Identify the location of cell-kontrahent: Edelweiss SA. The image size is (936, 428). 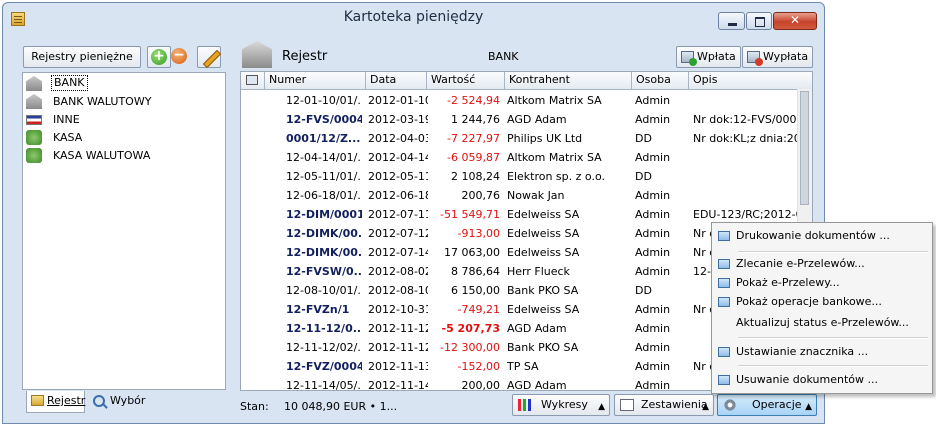
(543, 233).